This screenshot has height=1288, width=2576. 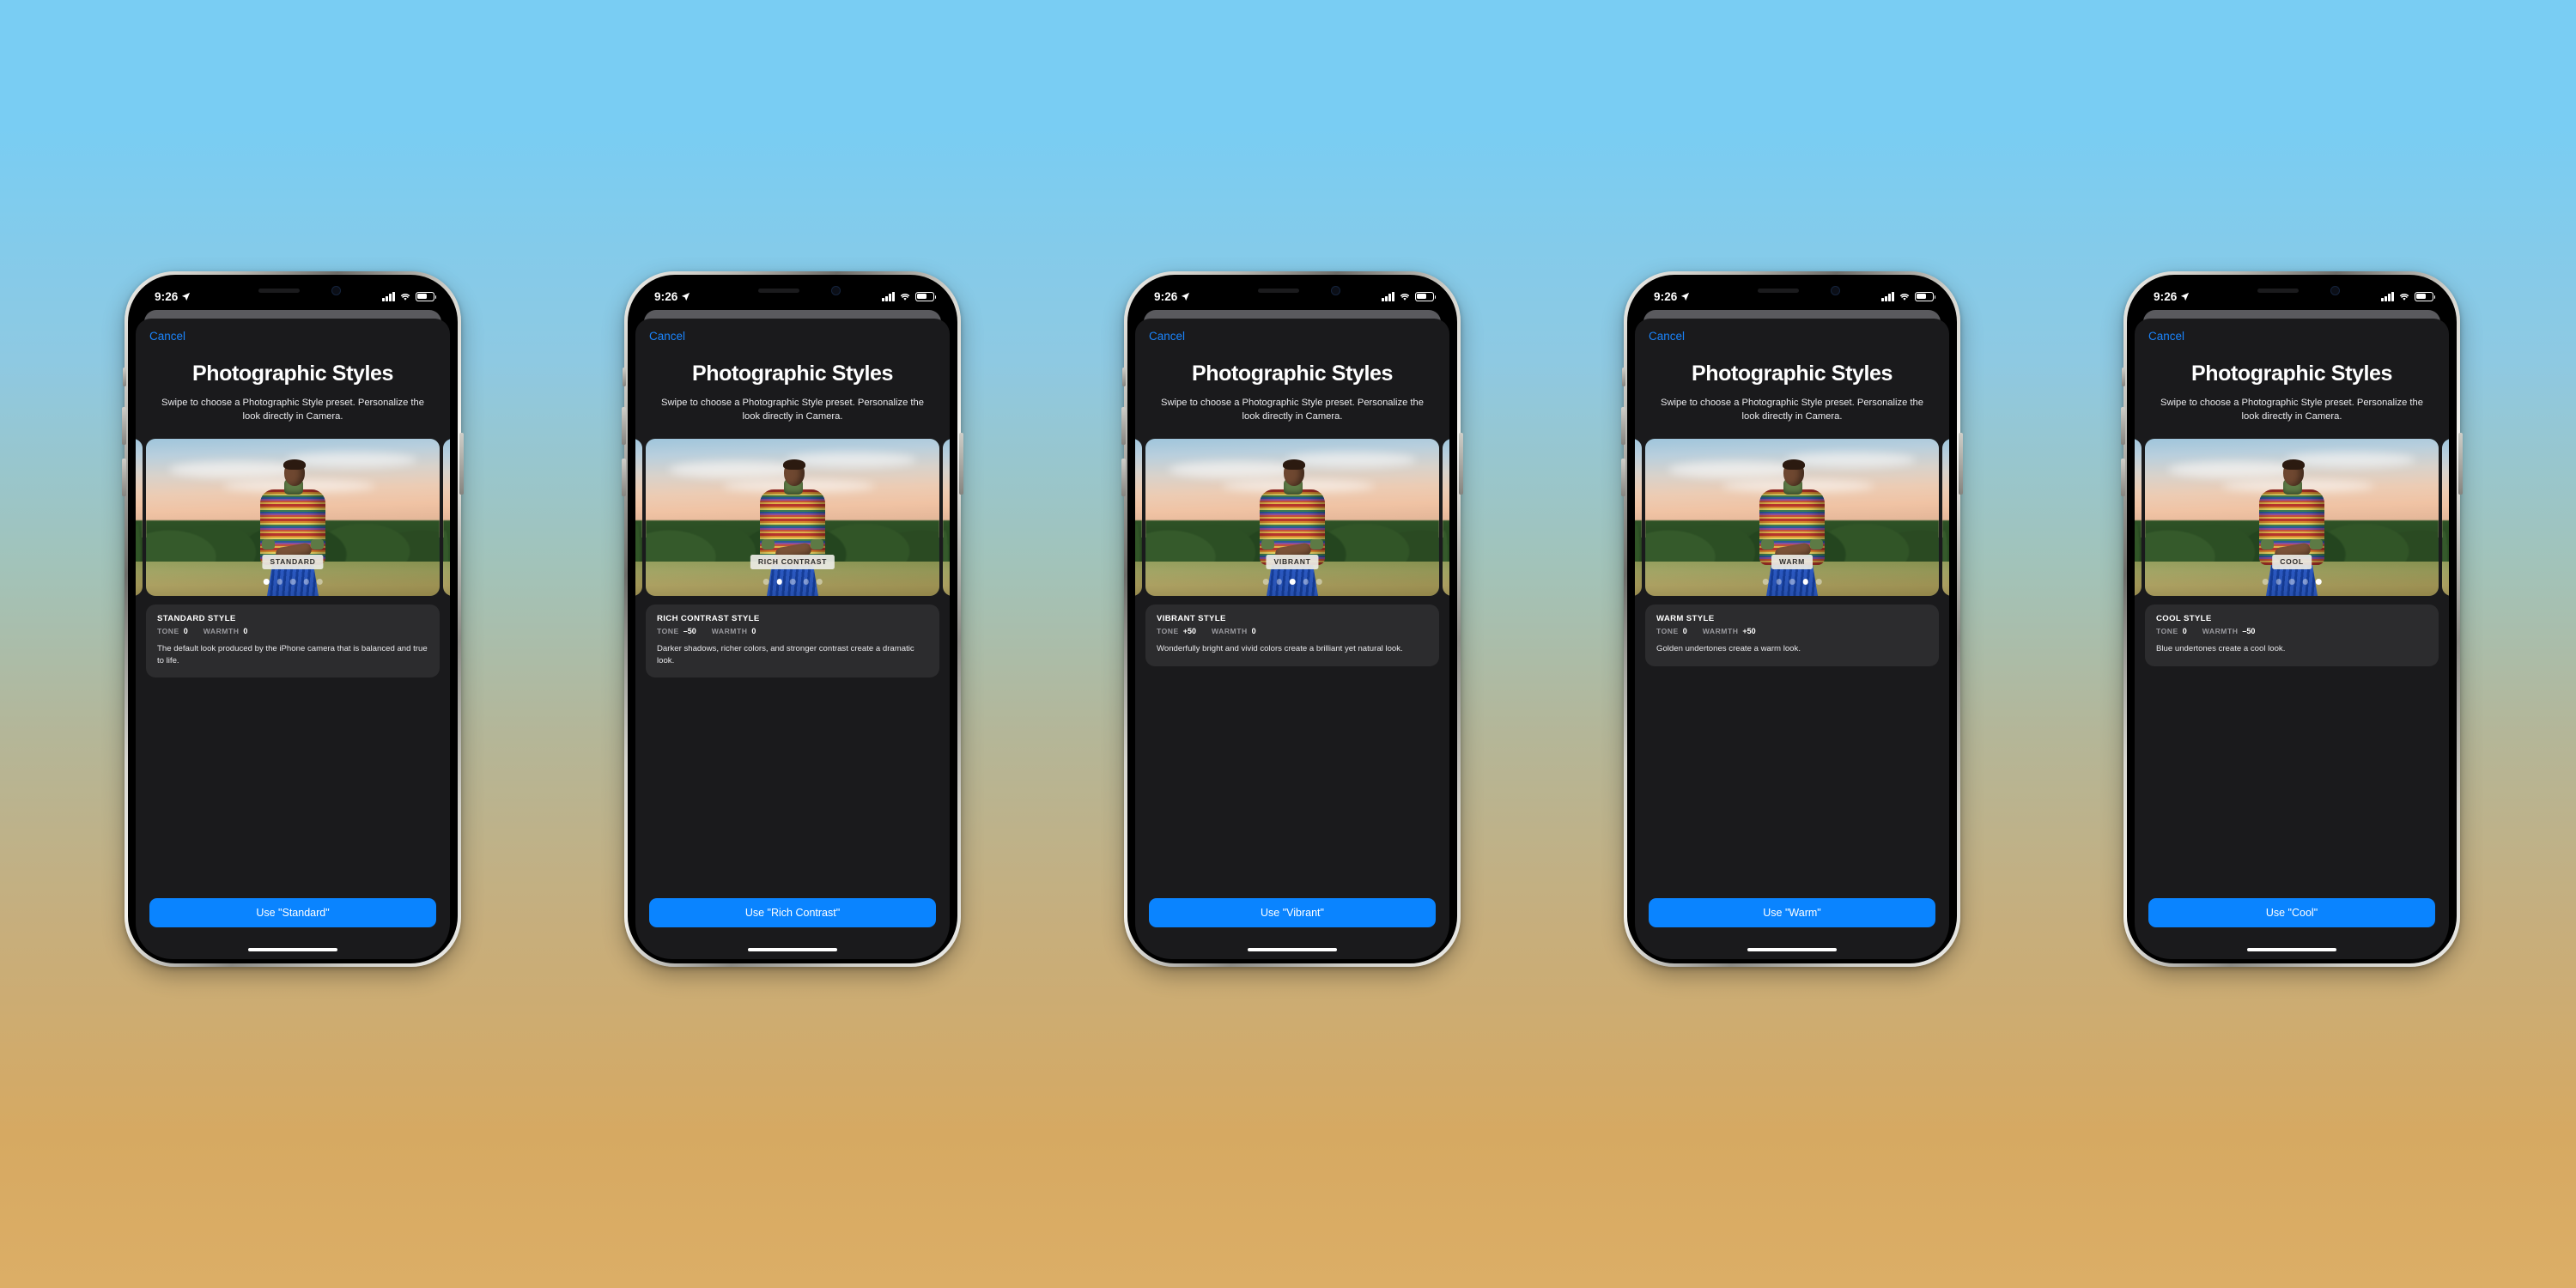 I want to click on style-preview-photo: RICH CONTRAST, so click(x=792, y=517).